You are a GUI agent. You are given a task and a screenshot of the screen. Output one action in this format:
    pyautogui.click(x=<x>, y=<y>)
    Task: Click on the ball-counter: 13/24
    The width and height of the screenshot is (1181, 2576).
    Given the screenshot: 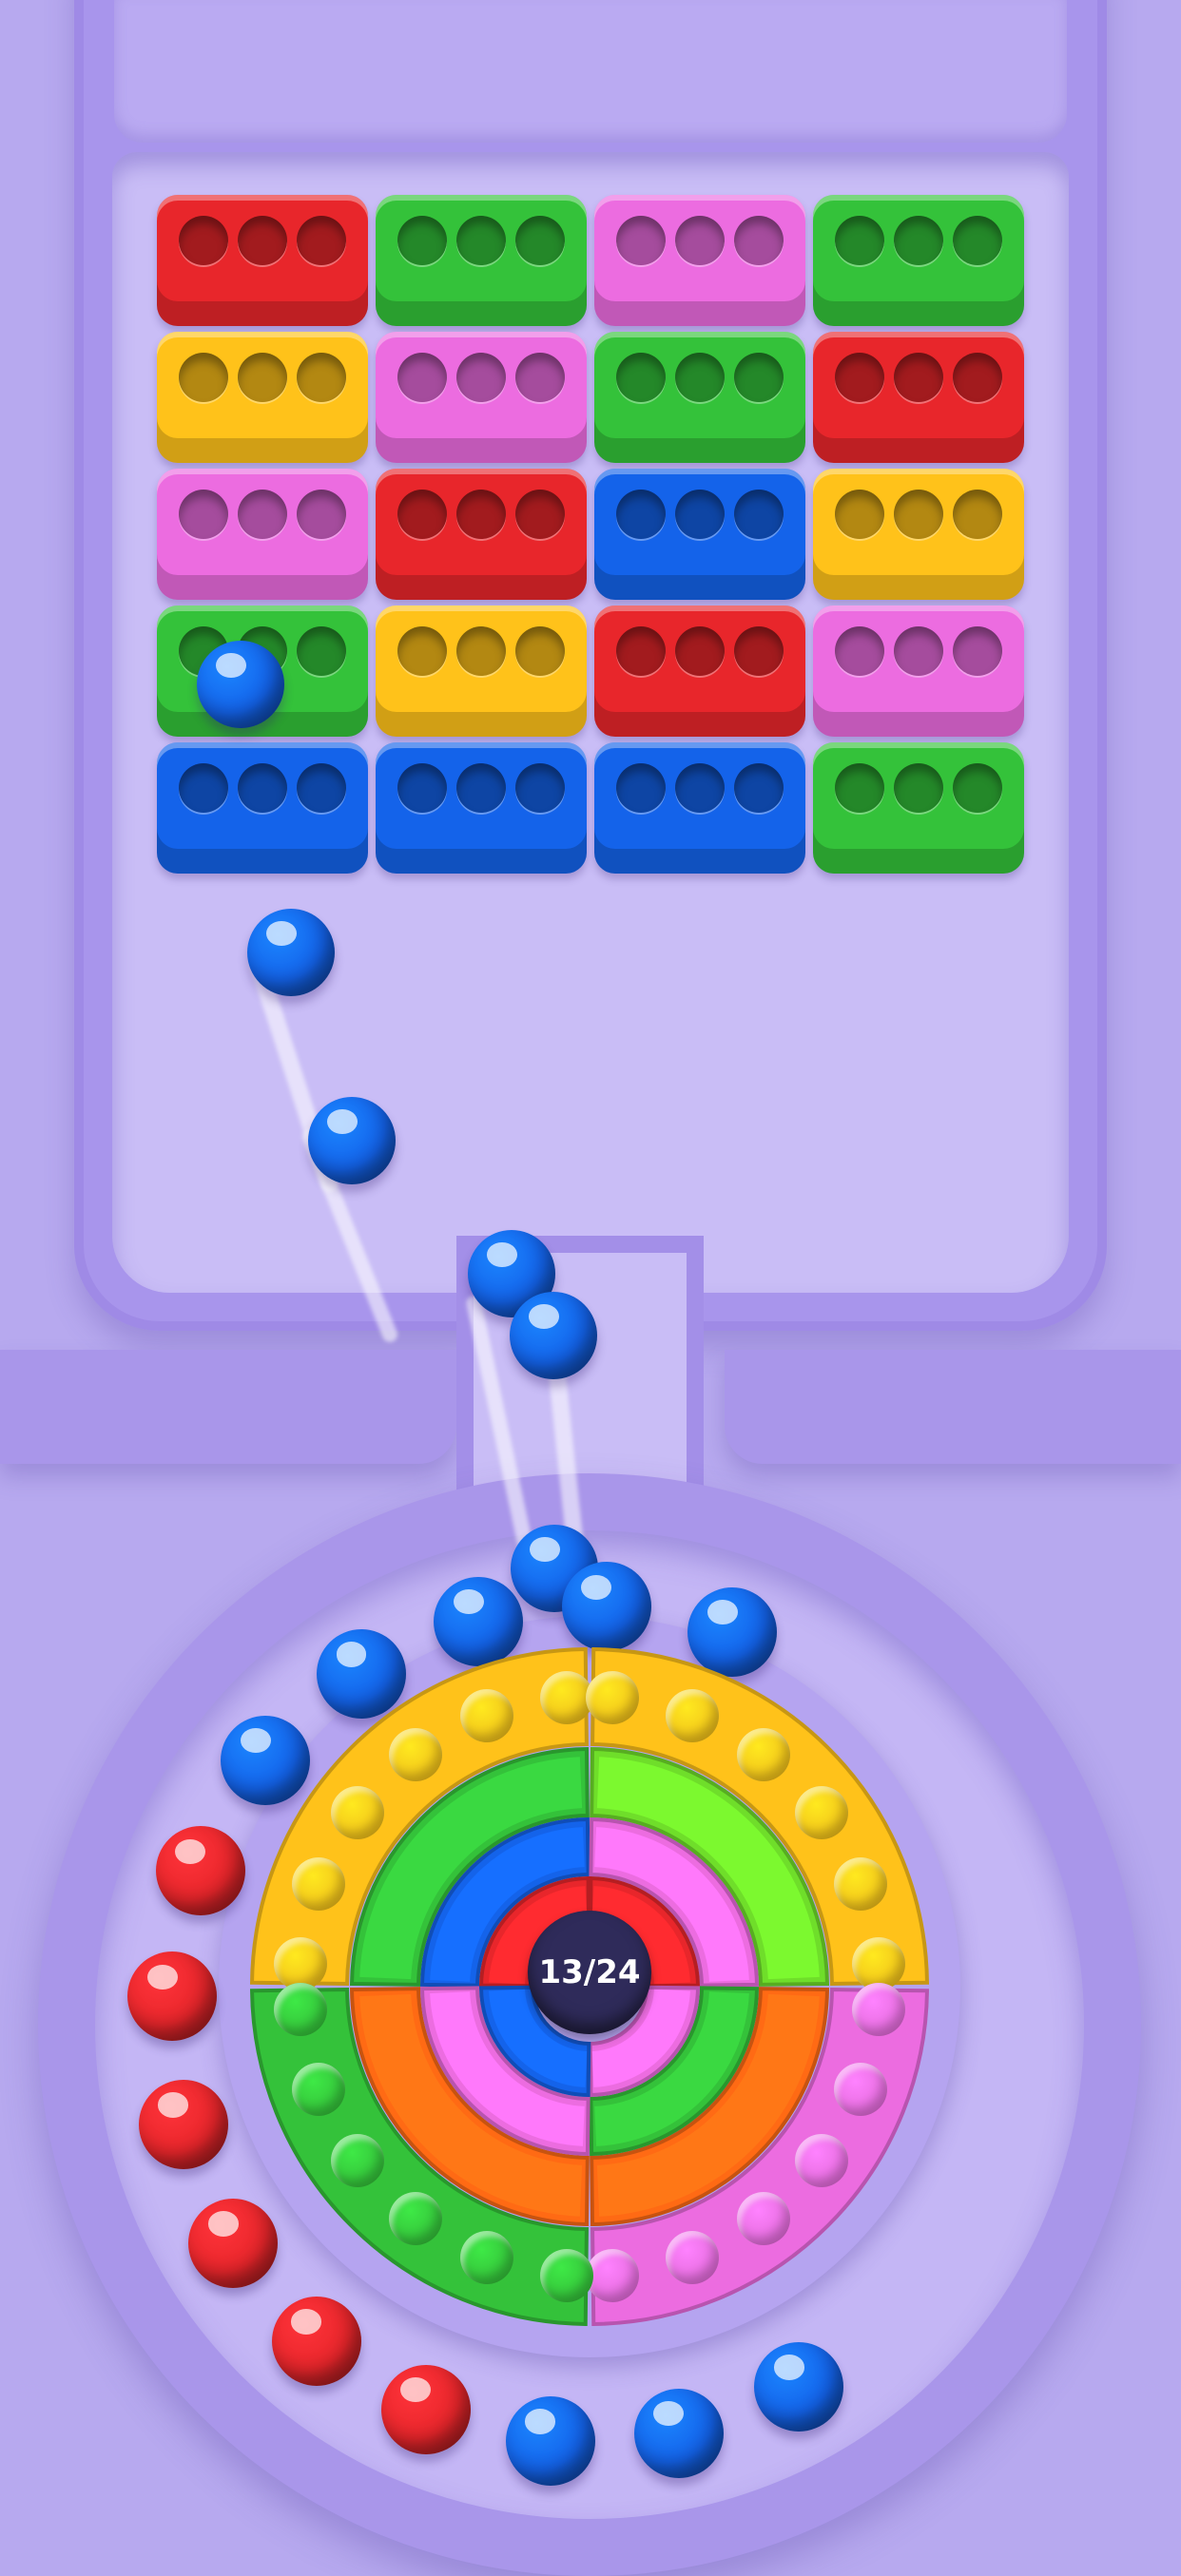 What is the action you would take?
    pyautogui.click(x=589, y=1973)
    